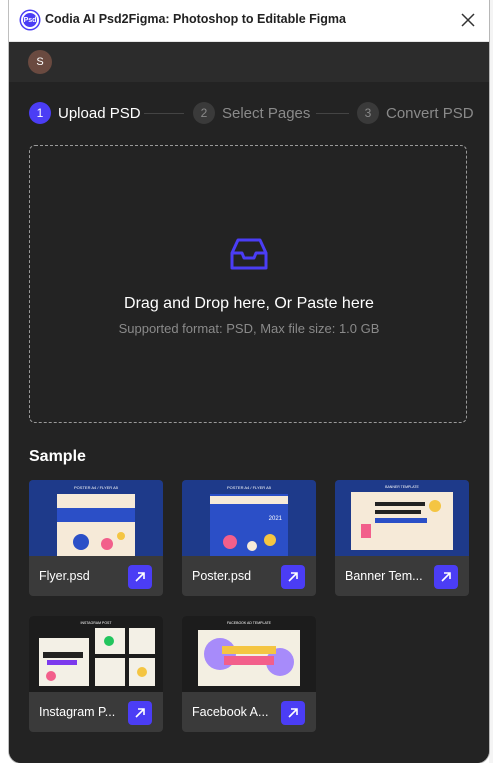 This screenshot has height=763, width=493. Describe the element at coordinates (491, 381) in the screenshot. I see `background-page-strip` at that location.